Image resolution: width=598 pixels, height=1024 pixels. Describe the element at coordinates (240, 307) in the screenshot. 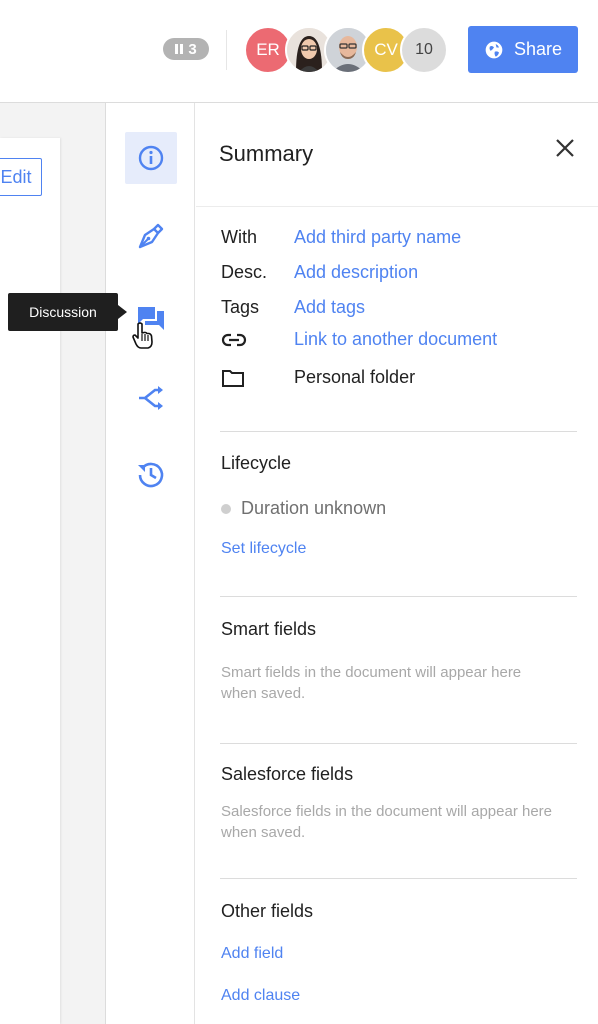

I see `field-label: Tags` at that location.